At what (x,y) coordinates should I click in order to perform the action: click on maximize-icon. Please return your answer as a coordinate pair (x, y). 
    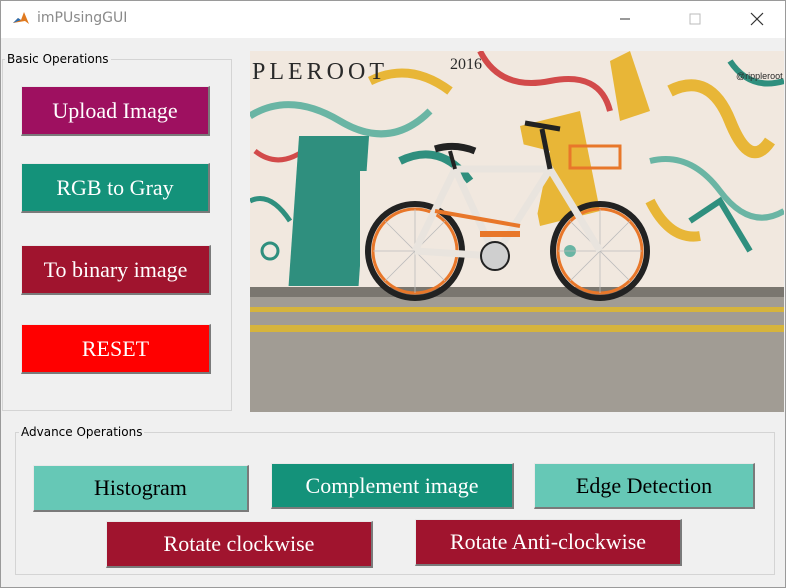
    Looking at the image, I should click on (695, 19).